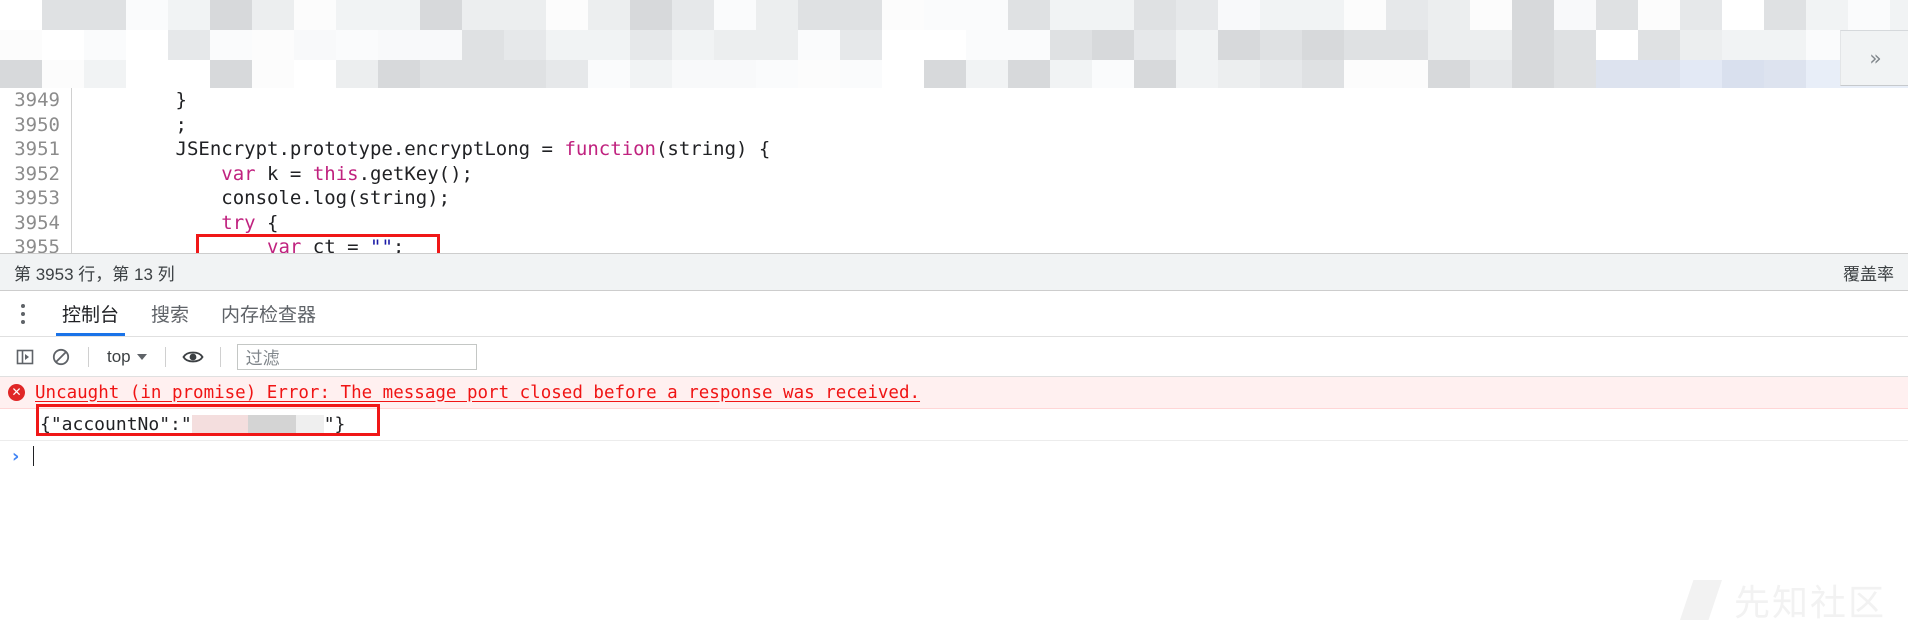 The image size is (1908, 634). What do you see at coordinates (37, 222) in the screenshot?
I see `line-number: 3954` at bounding box center [37, 222].